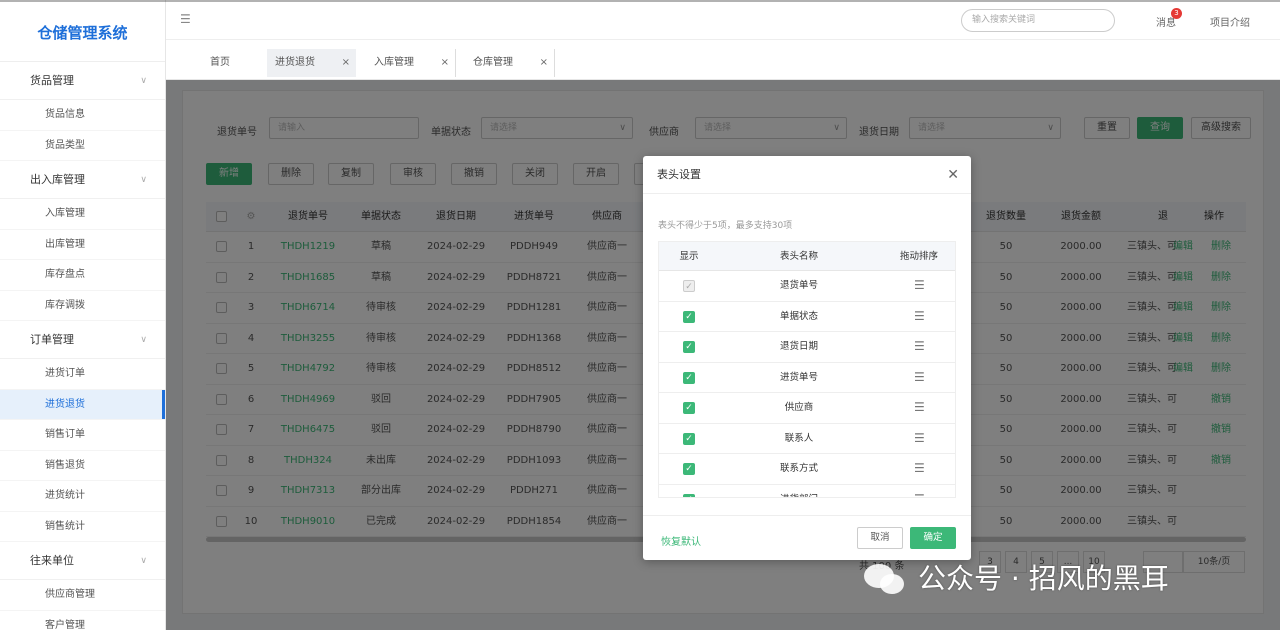 Image resolution: width=1280 pixels, height=630 pixels. What do you see at coordinates (1230, 21) in the screenshot?
I see `about-link: 项目介绍` at bounding box center [1230, 21].